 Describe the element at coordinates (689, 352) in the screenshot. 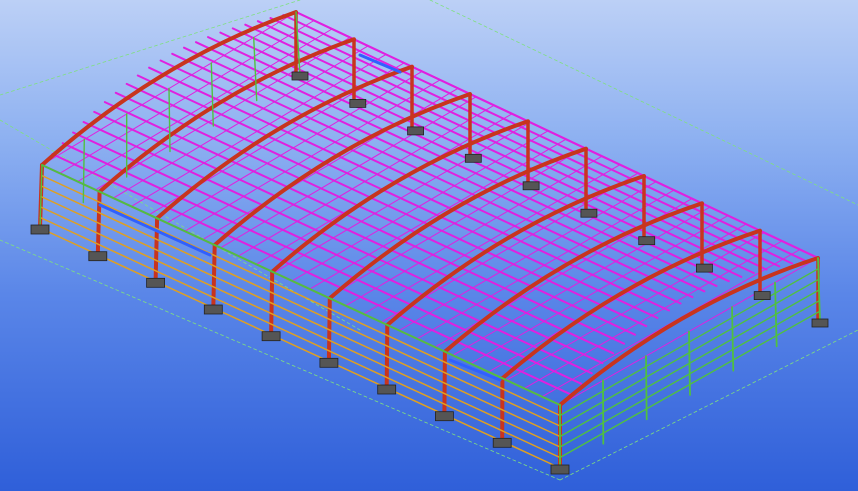

I see `gable-girt` at that location.